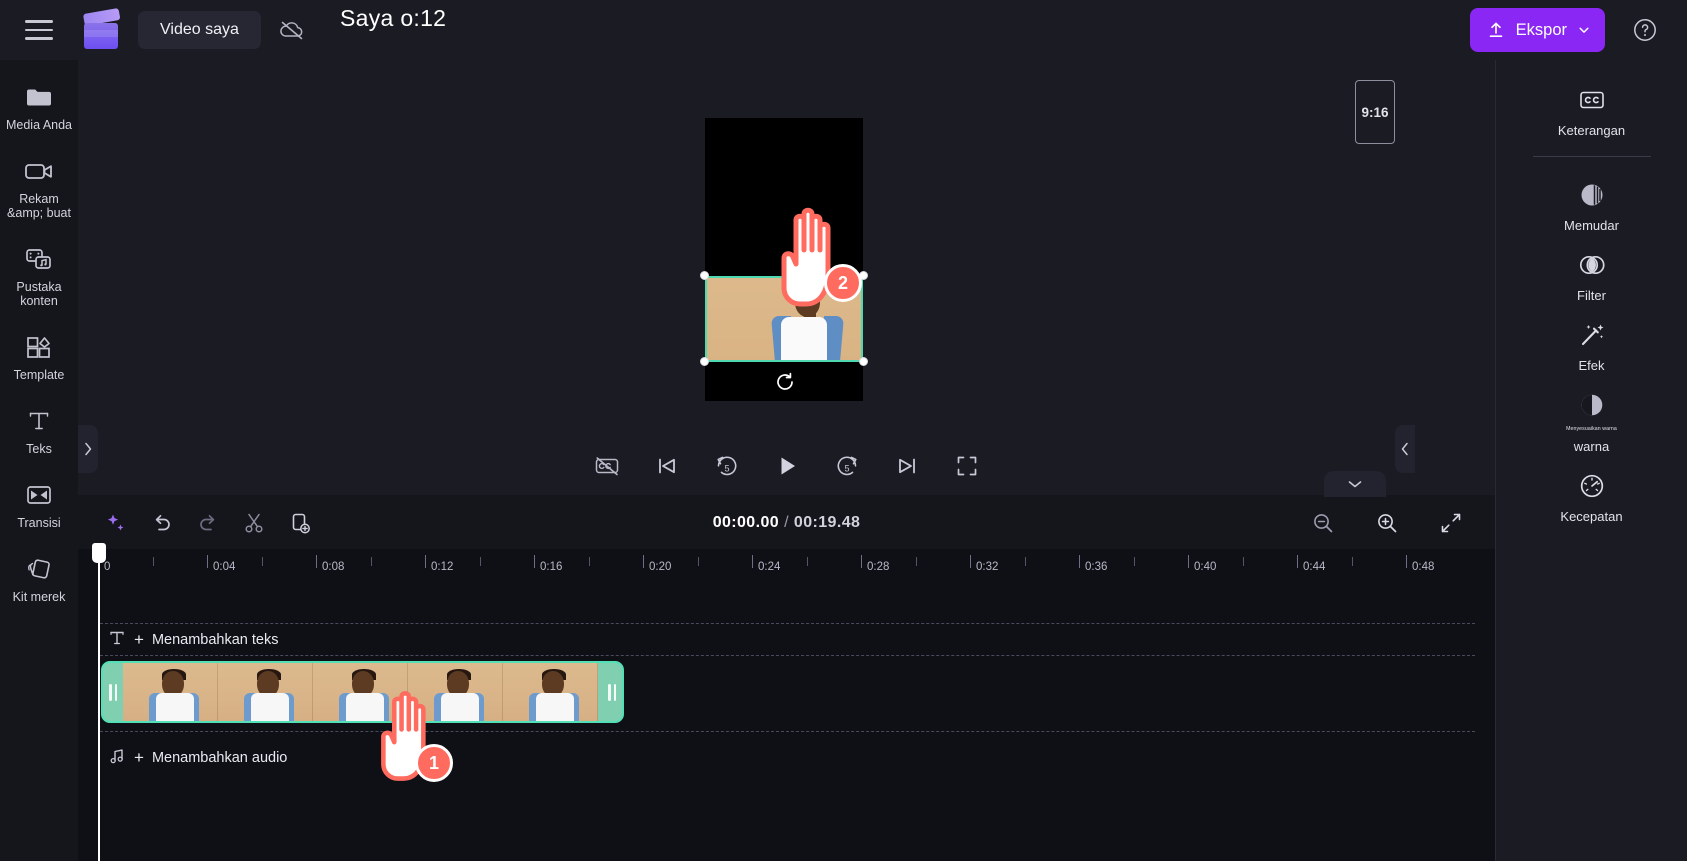  Describe the element at coordinates (1592, 100) in the screenshot. I see `closed-captions-icon` at that location.